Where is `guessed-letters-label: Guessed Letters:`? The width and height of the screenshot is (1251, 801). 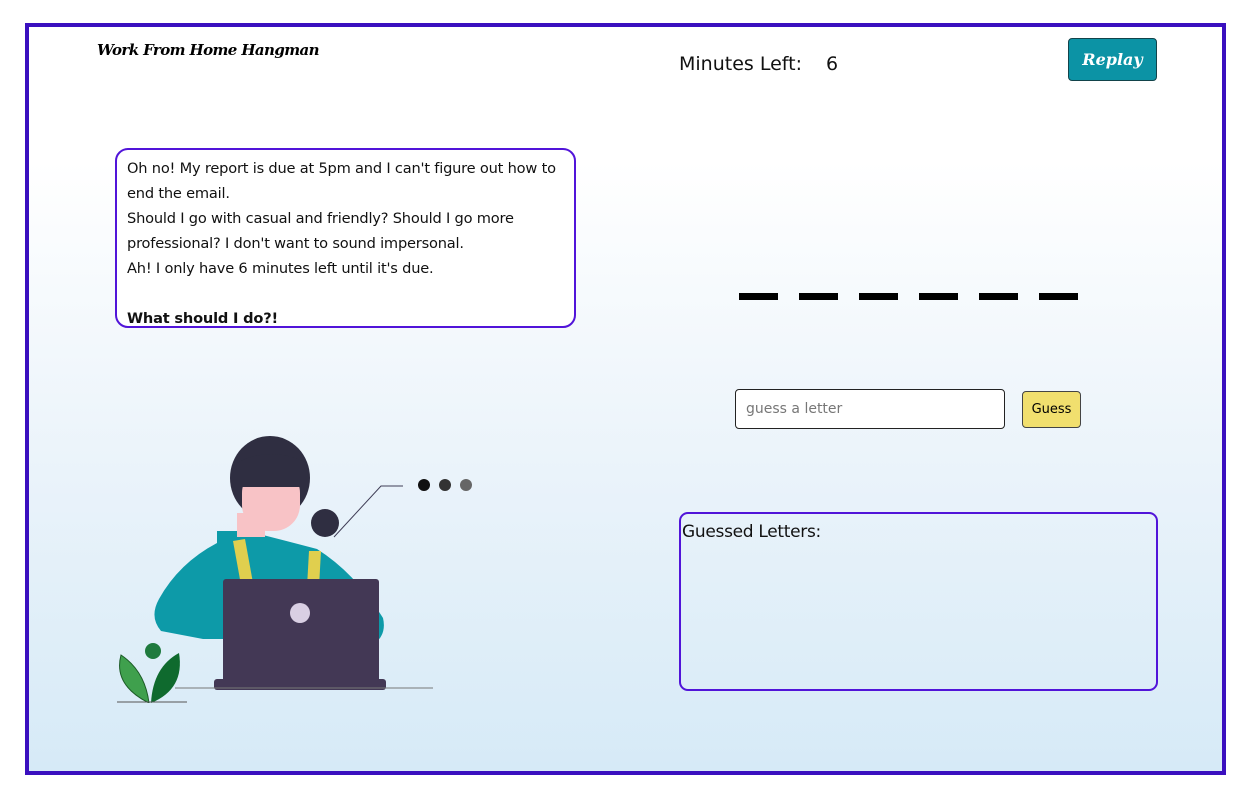
guessed-letters-label: Guessed Letters: is located at coordinates (751, 532).